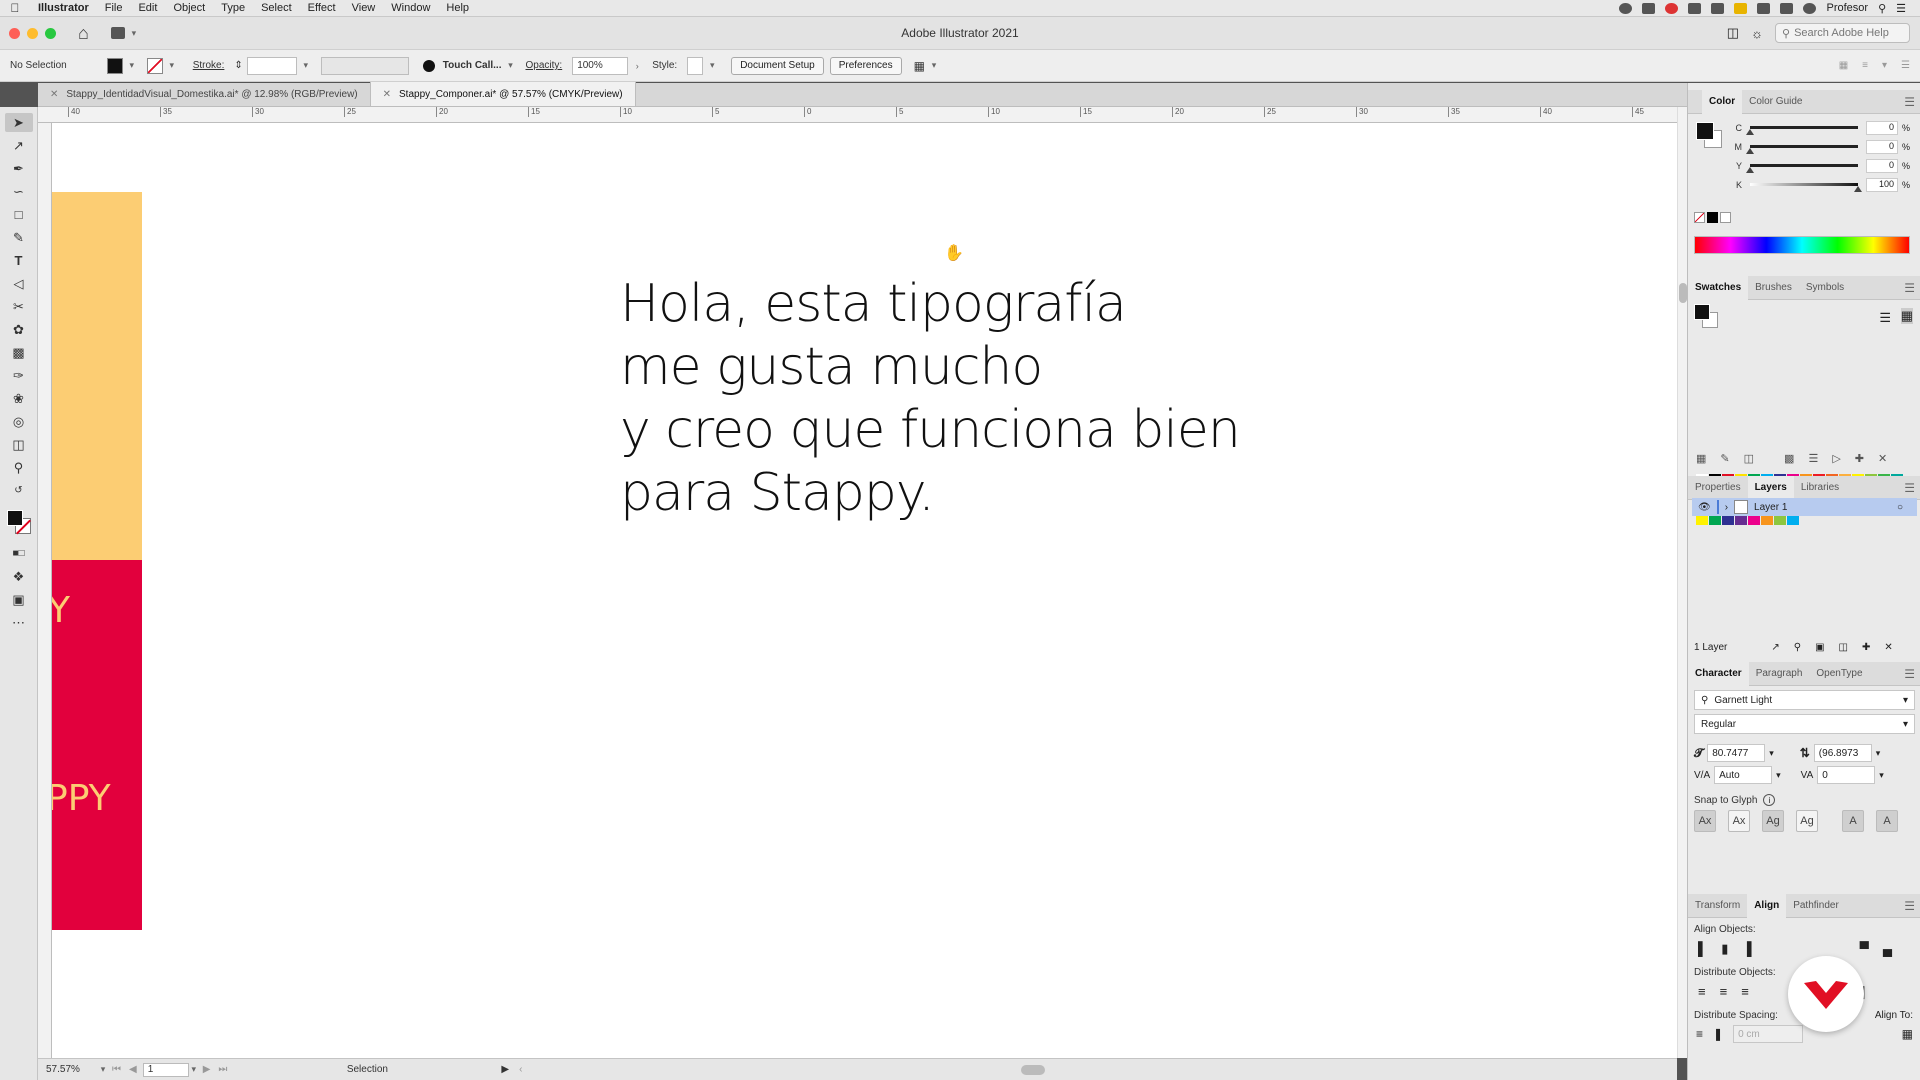 This screenshot has height=1080, width=1920. I want to click on free-transform-tool-icon: ▩, so click(19, 352).